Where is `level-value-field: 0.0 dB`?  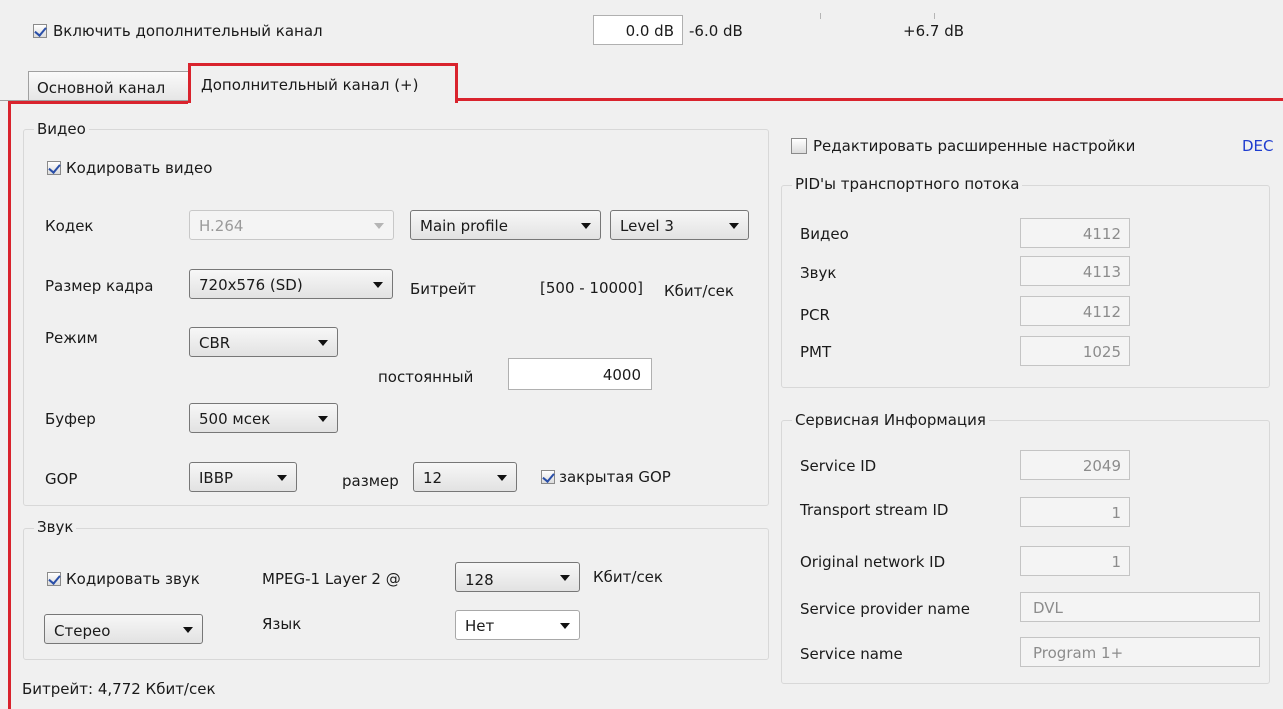 level-value-field: 0.0 dB is located at coordinates (638, 30).